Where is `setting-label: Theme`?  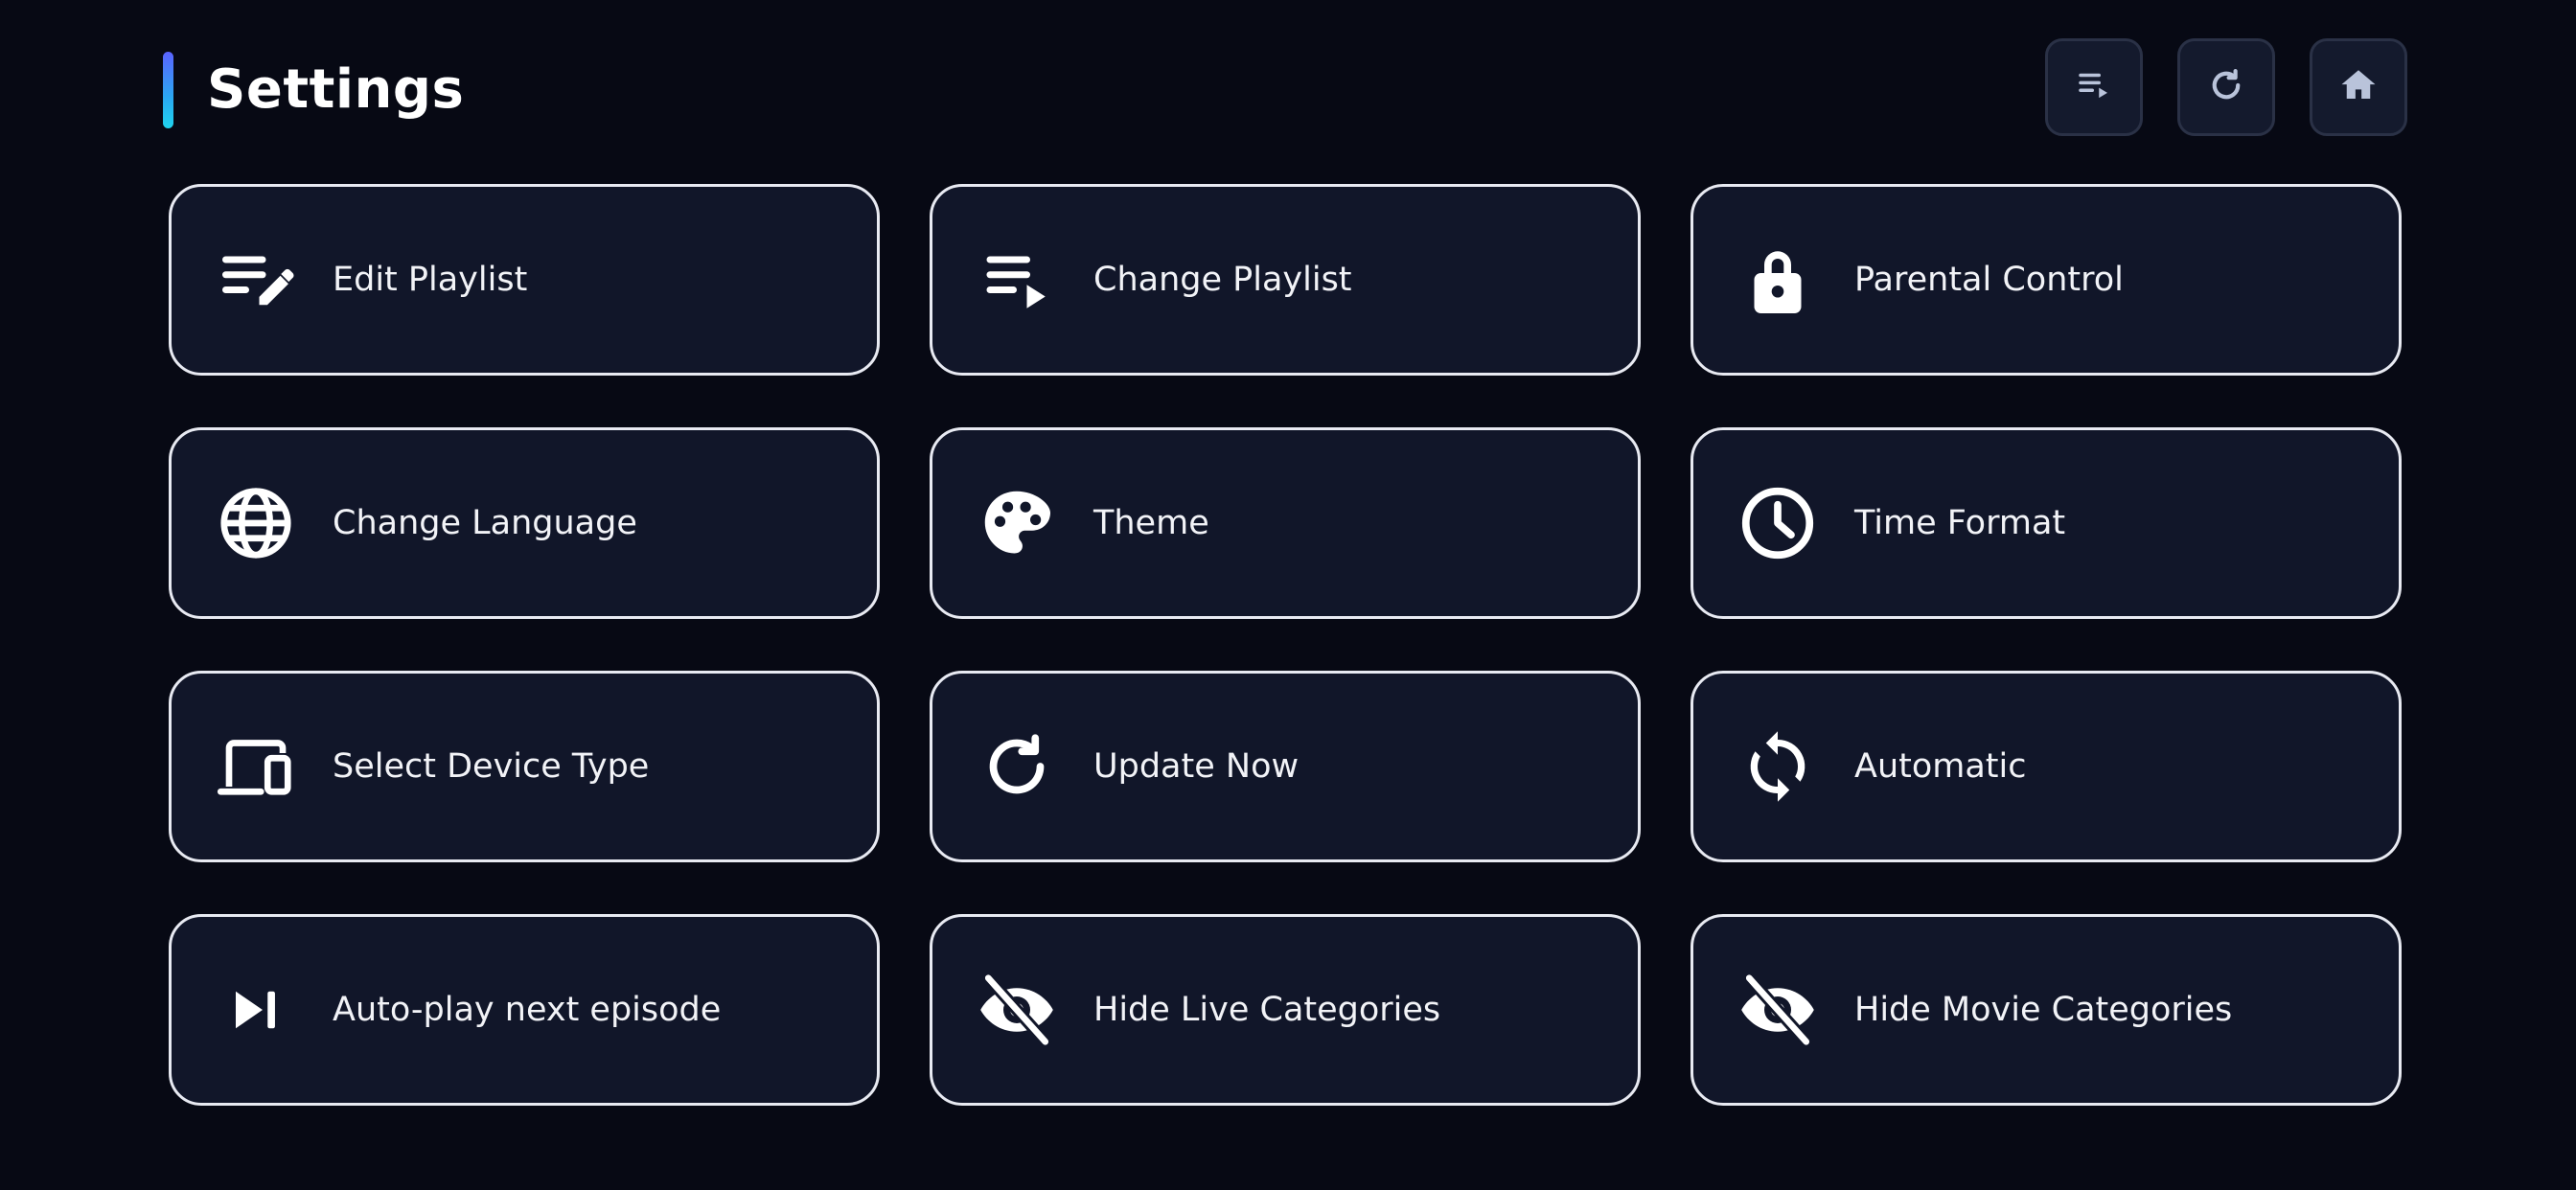 setting-label: Theme is located at coordinates (1151, 523).